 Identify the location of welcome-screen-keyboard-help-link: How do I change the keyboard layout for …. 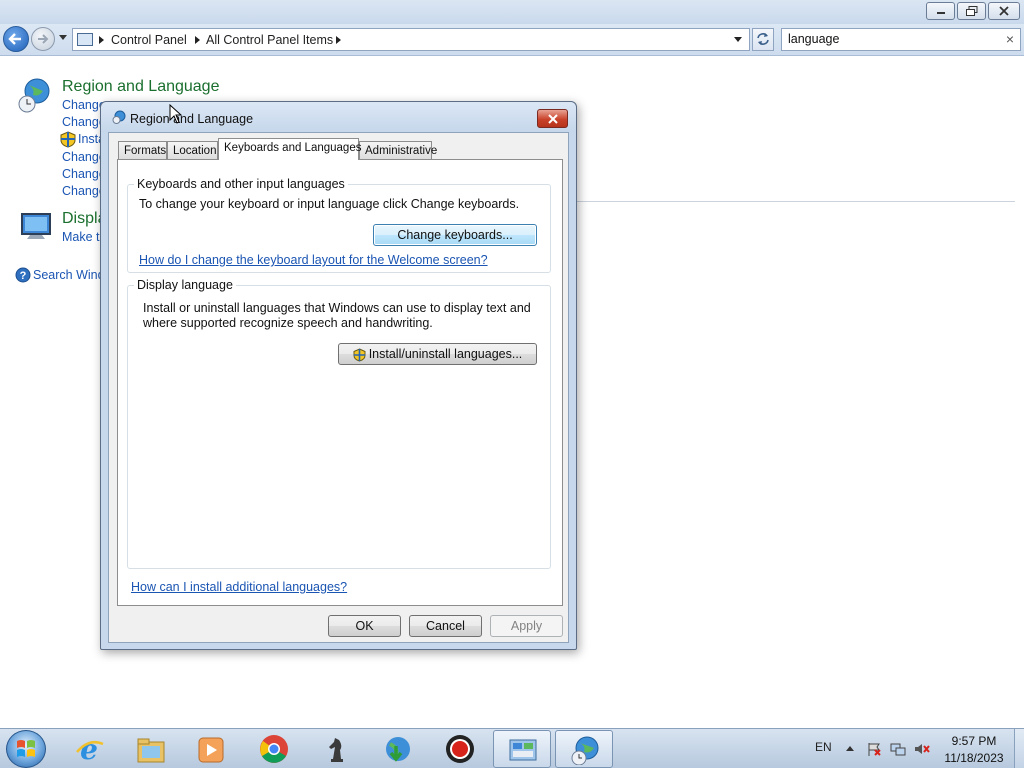
(313, 260).